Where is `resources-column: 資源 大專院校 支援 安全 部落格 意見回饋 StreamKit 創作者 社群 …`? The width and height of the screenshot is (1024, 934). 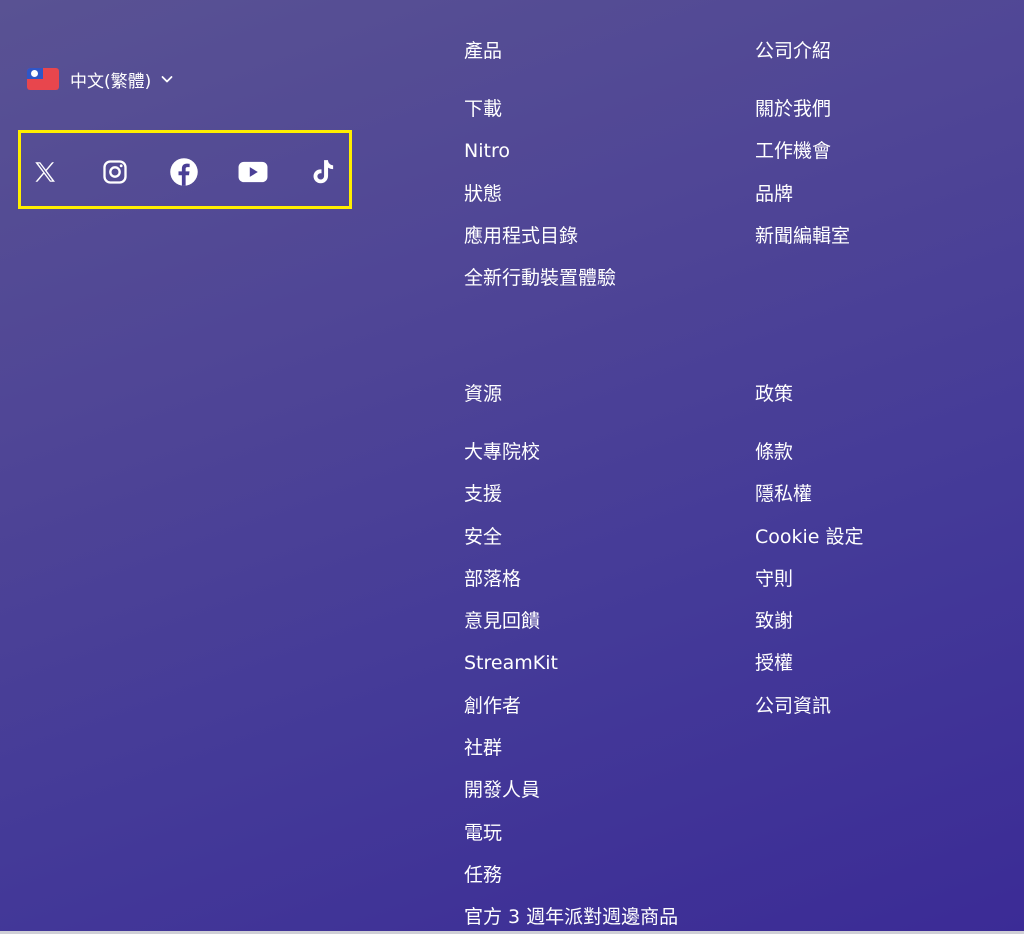
resources-column: 資源 大專院校 支援 安全 部落格 意見回饋 StreamKit 創作者 社群 … is located at coordinates (571, 658).